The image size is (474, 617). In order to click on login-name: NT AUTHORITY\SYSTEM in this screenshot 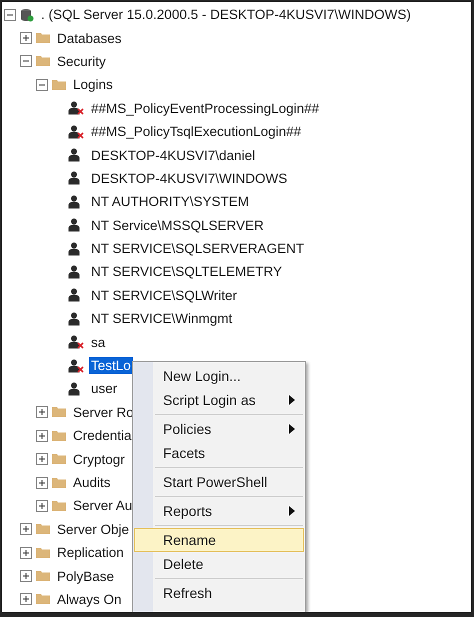, I will do `click(170, 201)`.